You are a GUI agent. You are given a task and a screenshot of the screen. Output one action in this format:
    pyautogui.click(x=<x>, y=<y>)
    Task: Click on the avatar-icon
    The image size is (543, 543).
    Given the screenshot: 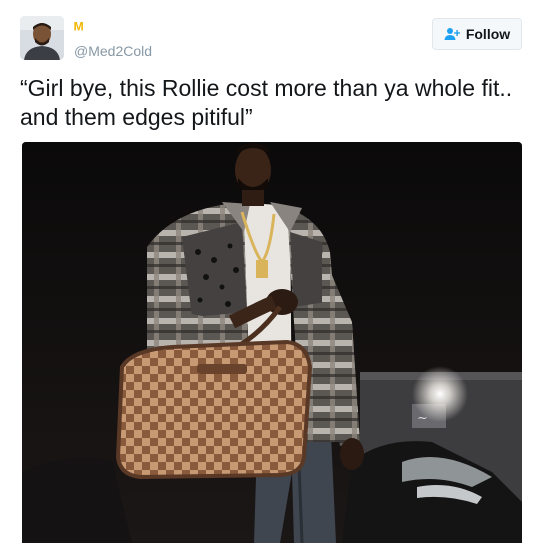 What is the action you would take?
    pyautogui.click(x=42, y=38)
    